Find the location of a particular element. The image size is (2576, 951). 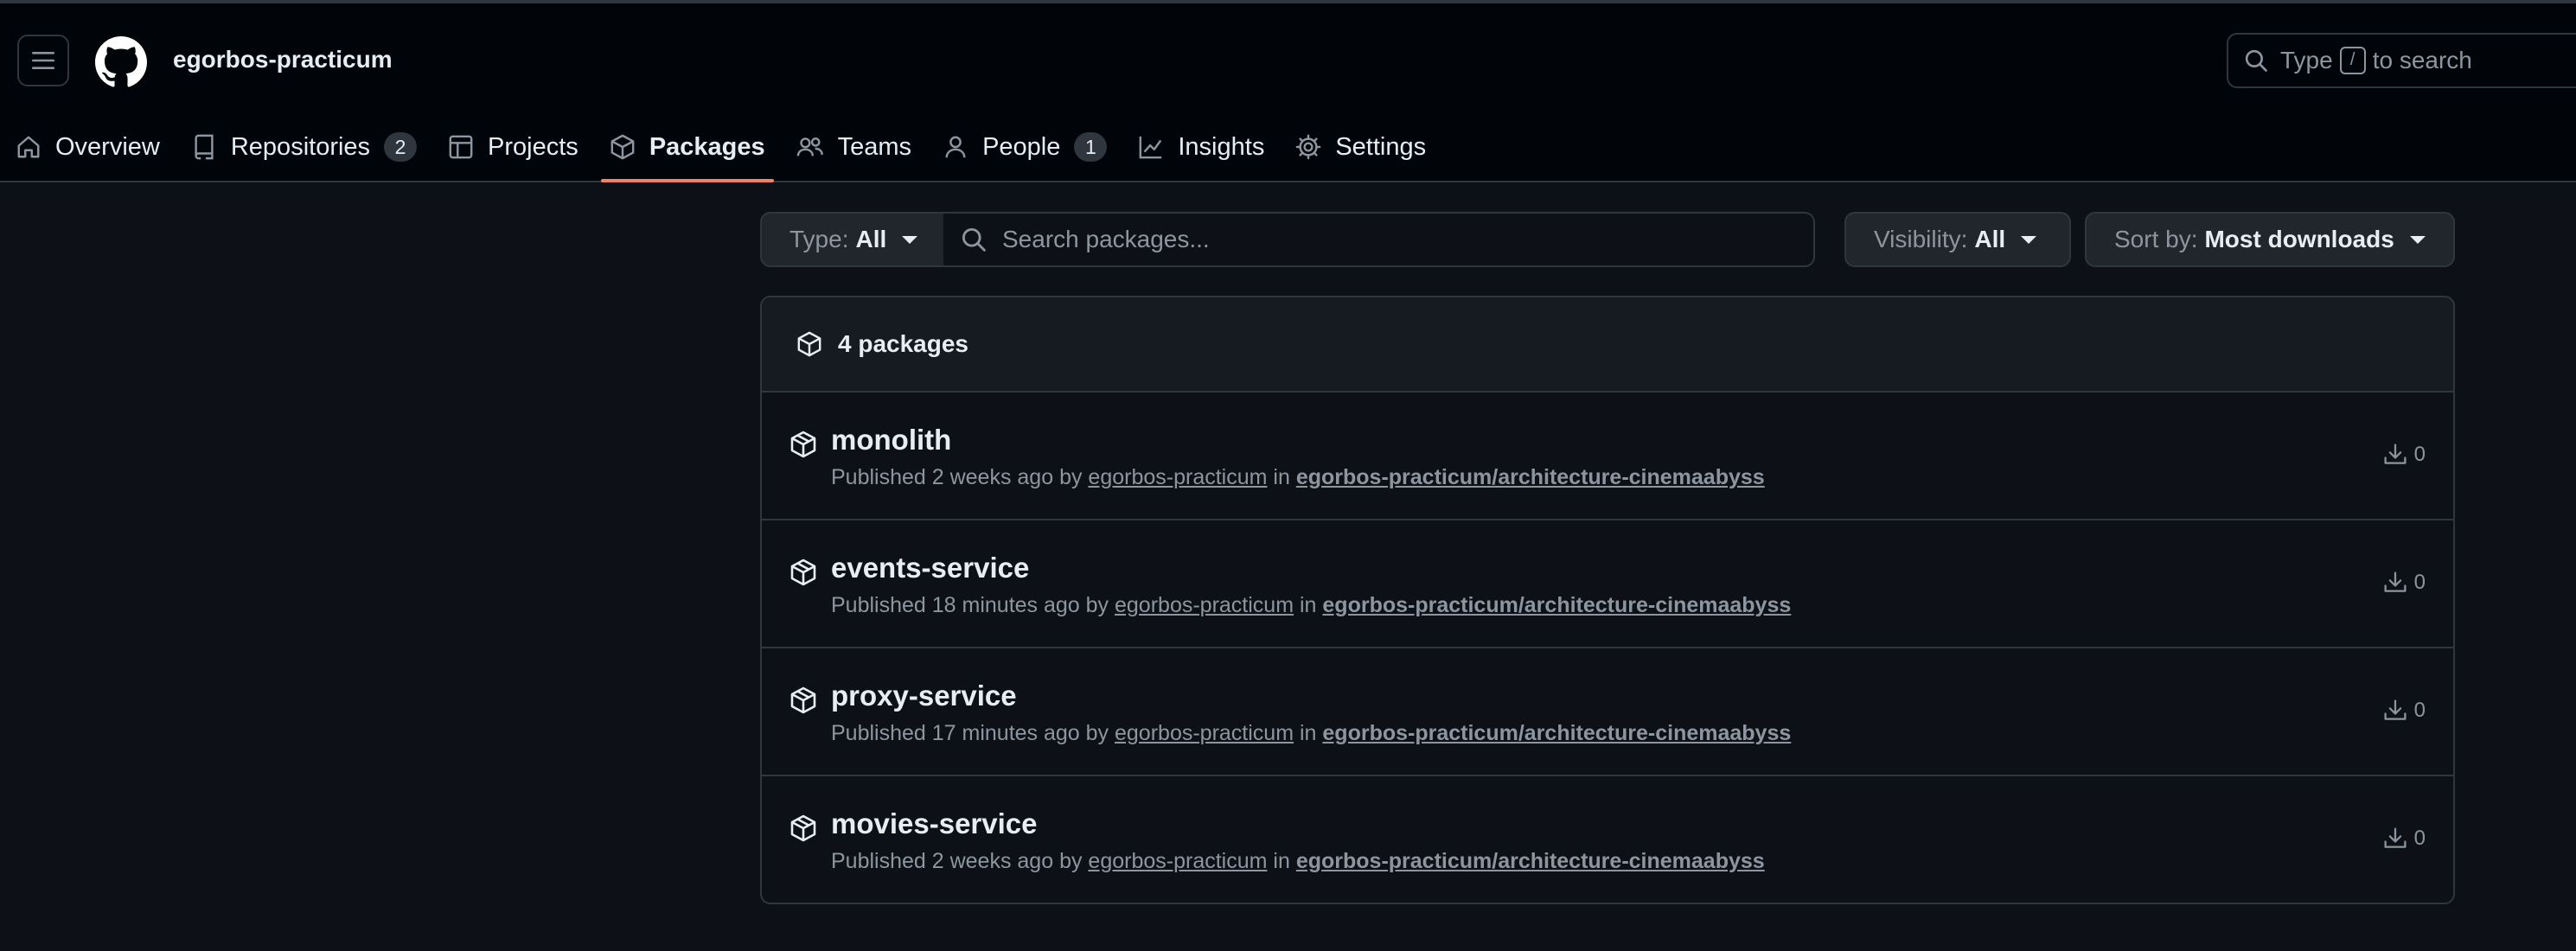

type-filter-label: Type: is located at coordinates (819, 239).